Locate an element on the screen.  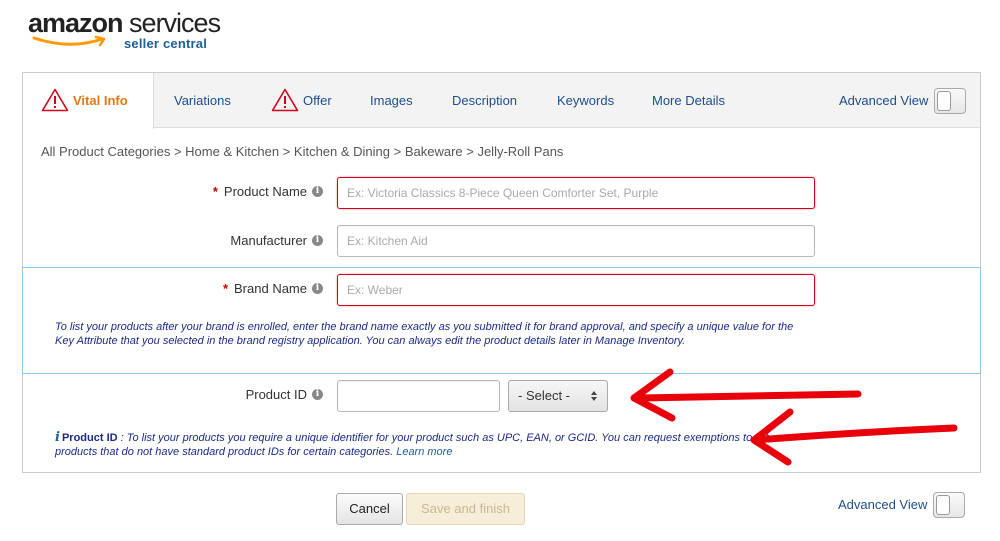
product-id-label-text: Product ID is located at coordinates (276, 394).